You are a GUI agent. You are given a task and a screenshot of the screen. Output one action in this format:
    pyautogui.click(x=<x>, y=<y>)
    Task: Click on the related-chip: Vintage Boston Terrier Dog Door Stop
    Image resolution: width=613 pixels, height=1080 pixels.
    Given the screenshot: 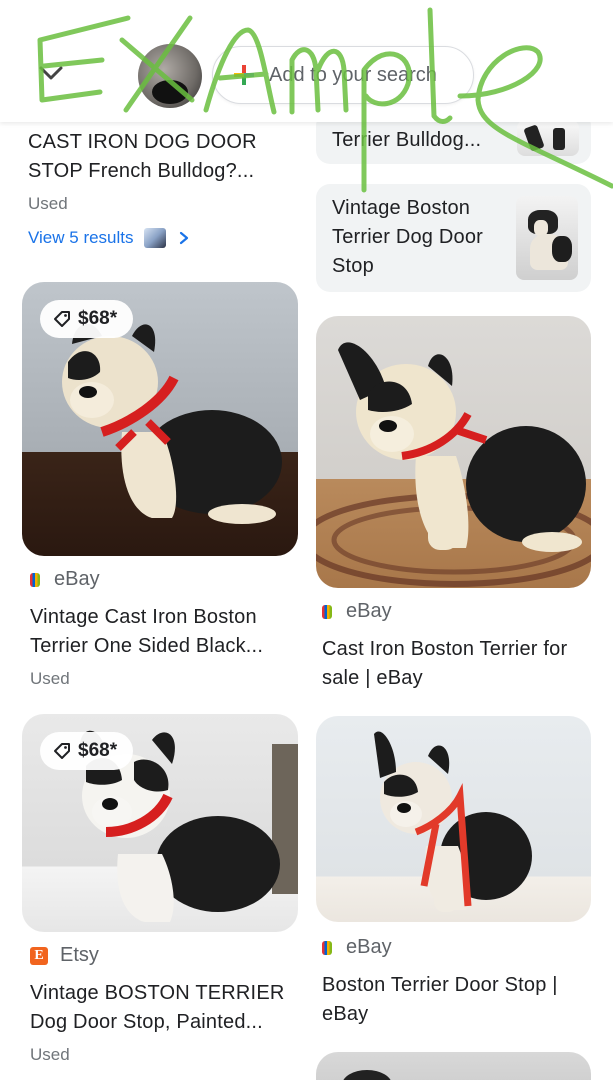 What is the action you would take?
    pyautogui.click(x=453, y=238)
    